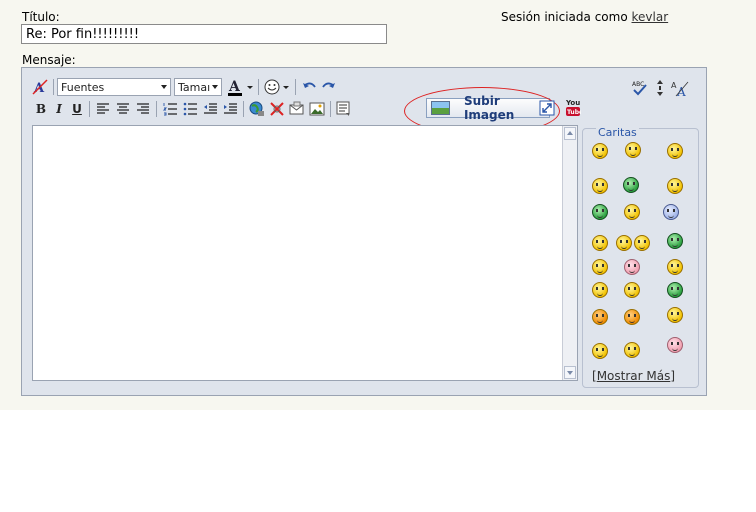 The width and height of the screenshot is (756, 512). Describe the element at coordinates (632, 290) in the screenshot. I see `sad-smiley-icon` at that location.